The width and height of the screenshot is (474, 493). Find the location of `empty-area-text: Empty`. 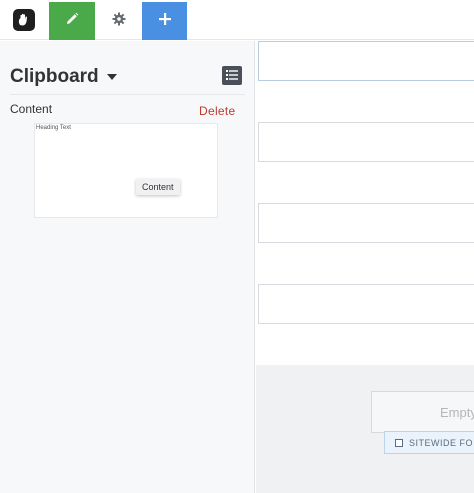

empty-area-text: Empty is located at coordinates (457, 412).